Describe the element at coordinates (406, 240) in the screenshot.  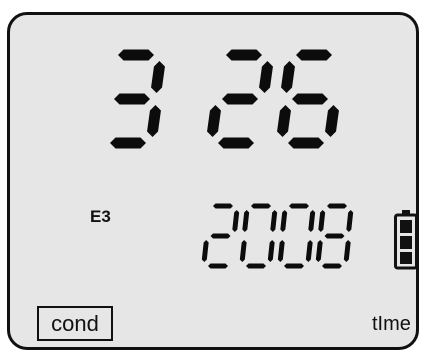
I see `battery-full-icon` at that location.